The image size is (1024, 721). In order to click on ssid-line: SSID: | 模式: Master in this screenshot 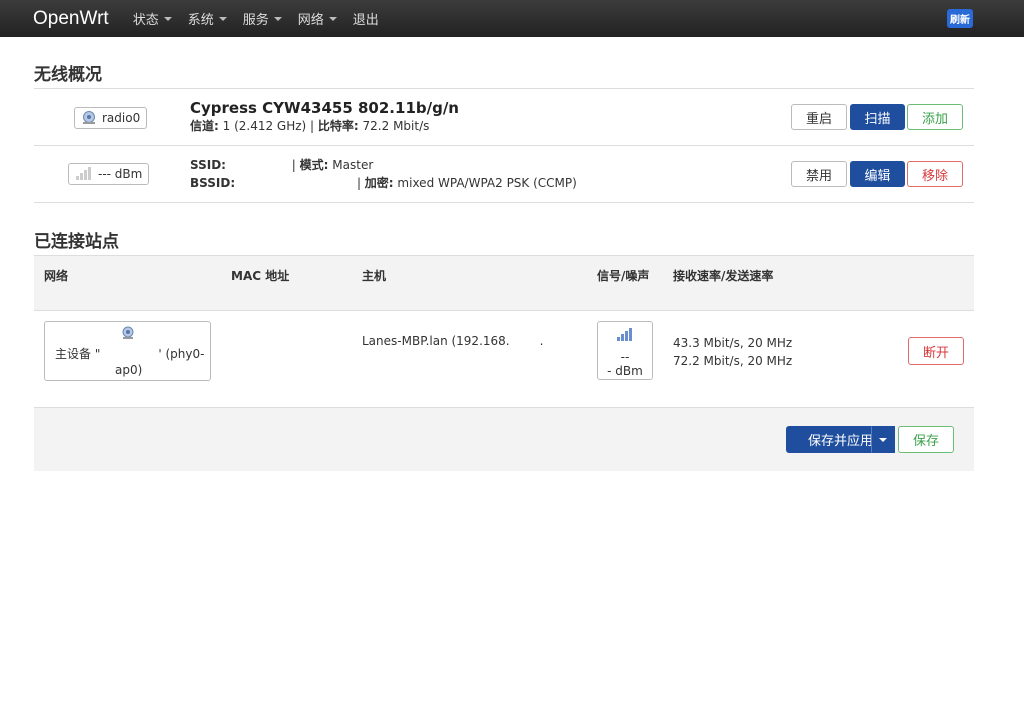, I will do `click(383, 165)`.